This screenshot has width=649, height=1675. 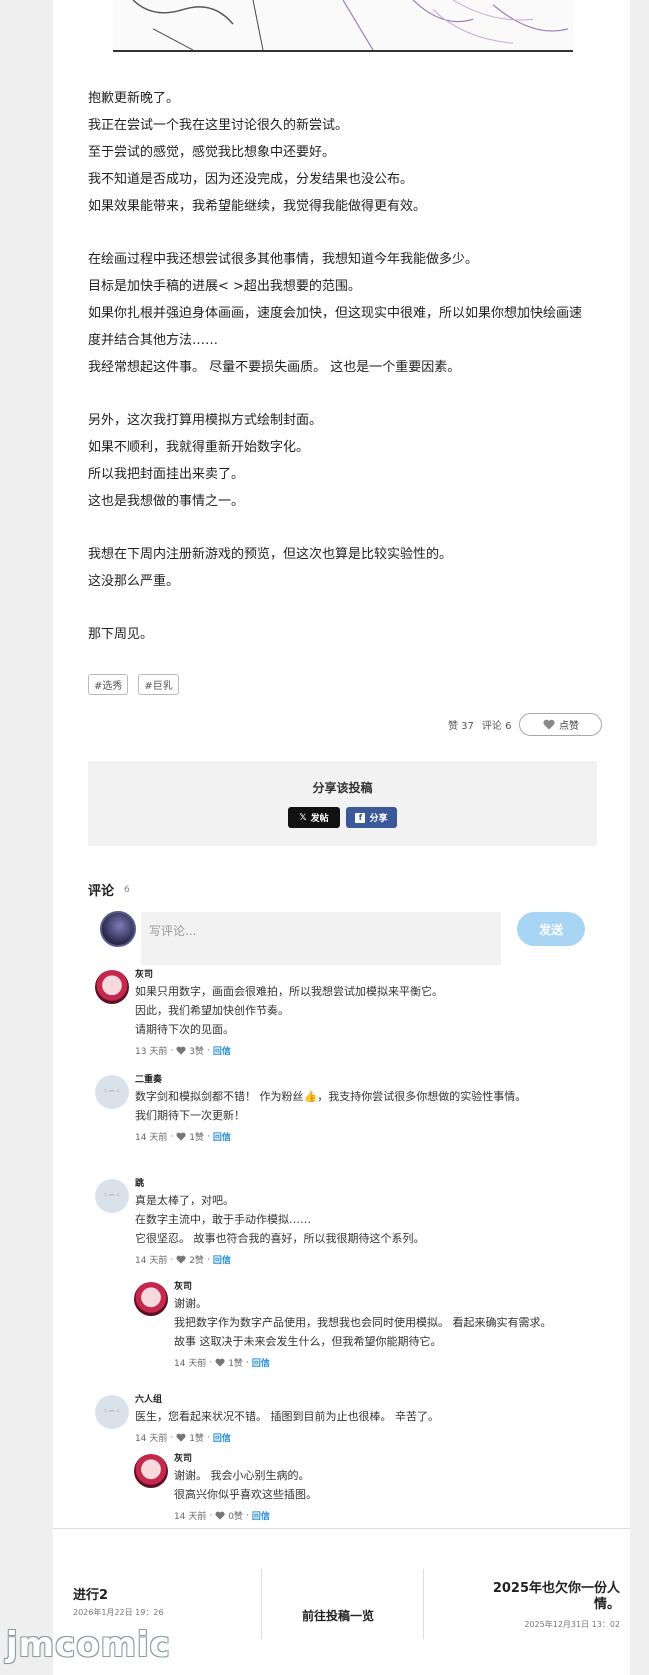 What do you see at coordinates (127, 889) in the screenshot?
I see `comments-count: 6` at bounding box center [127, 889].